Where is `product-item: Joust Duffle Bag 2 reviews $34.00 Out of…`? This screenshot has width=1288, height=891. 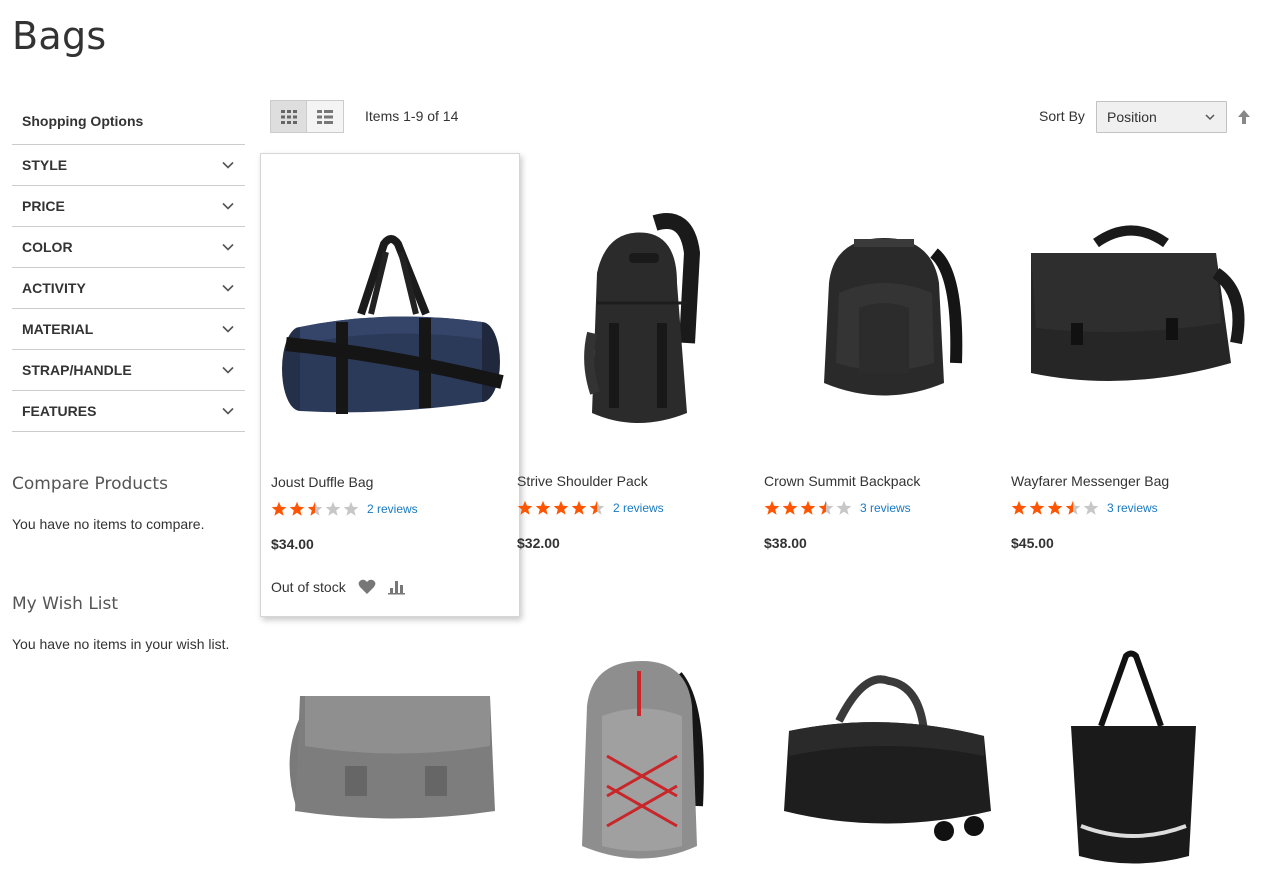
product-item: Joust Duffle Bag 2 reviews $34.00 Out of… is located at coordinates (390, 385).